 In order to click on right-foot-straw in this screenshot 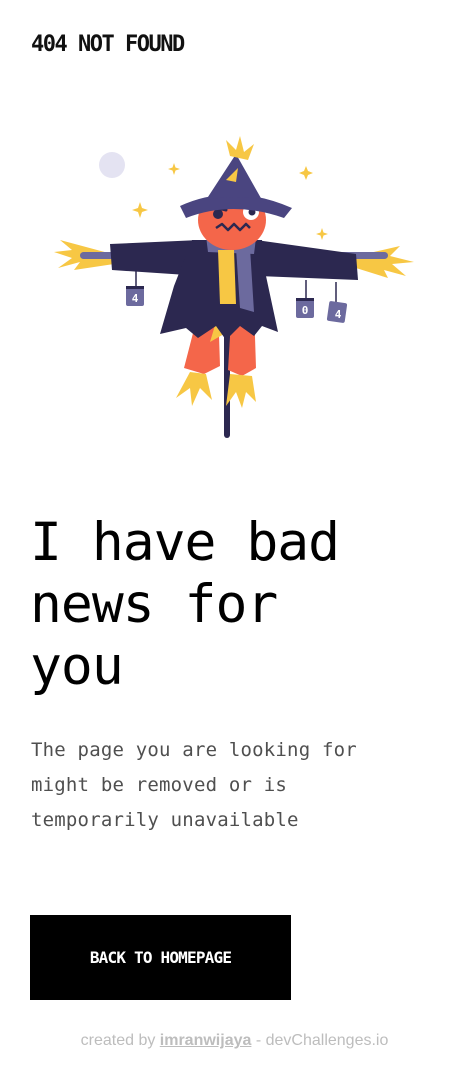, I will do `click(241, 391)`.